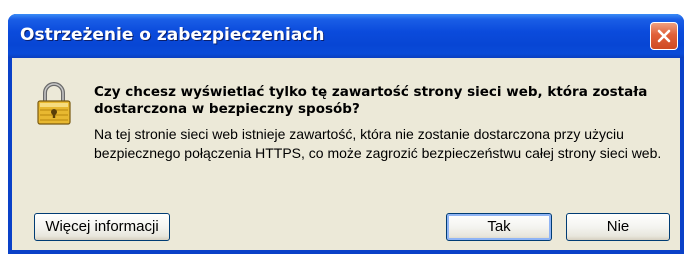 Image resolution: width=692 pixels, height=264 pixels. I want to click on security-lock-icon, so click(54, 103).